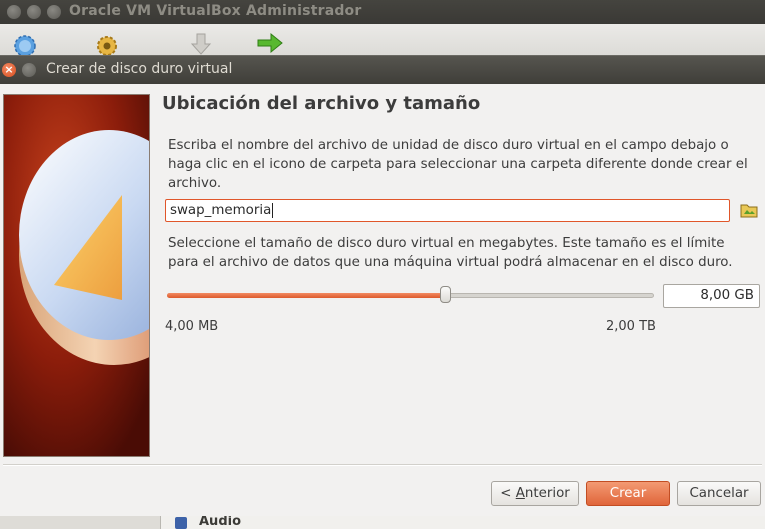 The width and height of the screenshot is (765, 529). Describe the element at coordinates (628, 493) in the screenshot. I see `create-button: Crear` at that location.